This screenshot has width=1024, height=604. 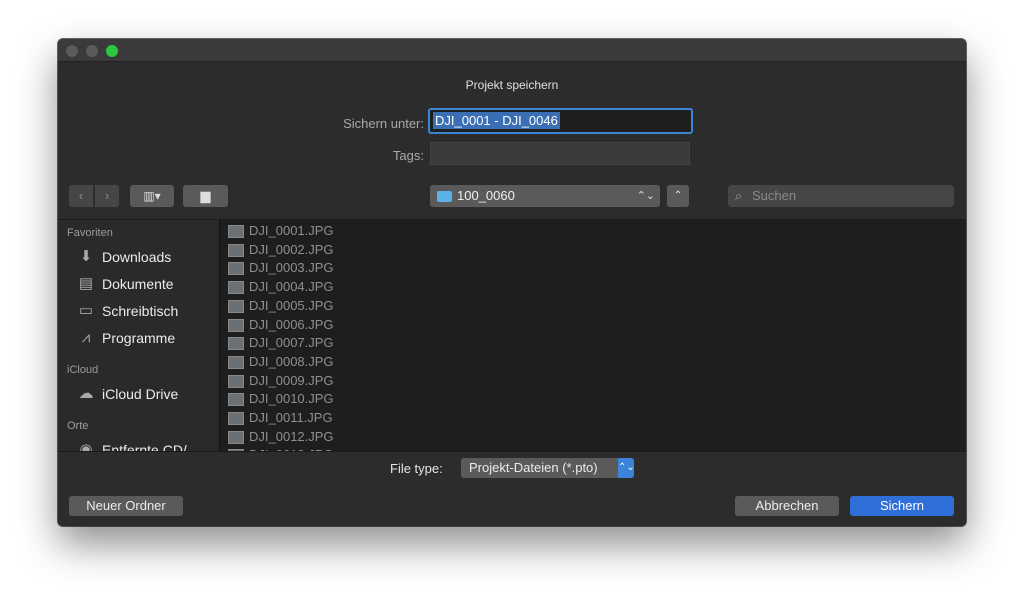 What do you see at coordinates (512, 505) in the screenshot?
I see `dialog-footer: Neuer Ordner Abbrechen Sichern` at bounding box center [512, 505].